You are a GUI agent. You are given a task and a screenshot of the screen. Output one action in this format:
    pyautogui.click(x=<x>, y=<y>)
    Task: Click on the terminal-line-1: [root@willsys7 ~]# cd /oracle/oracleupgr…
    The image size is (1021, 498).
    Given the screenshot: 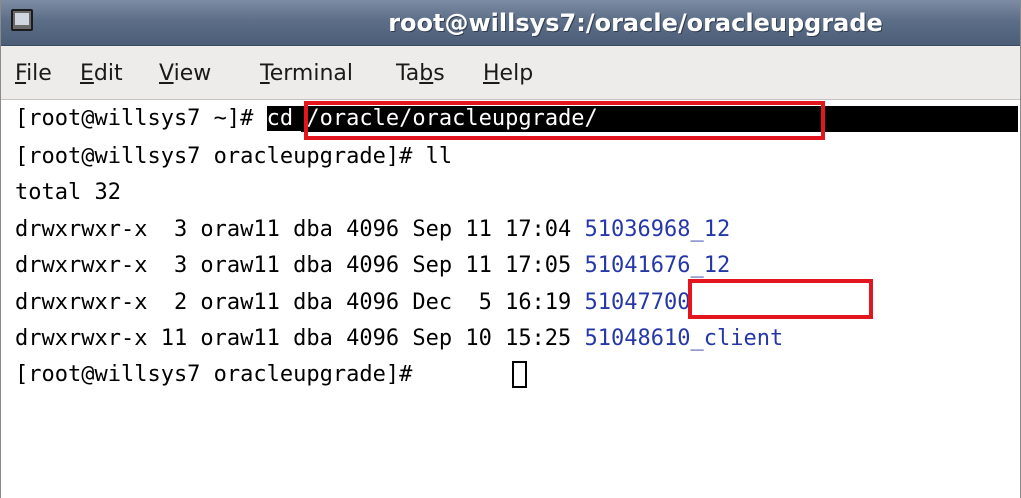 What is the action you would take?
    pyautogui.click(x=306, y=119)
    